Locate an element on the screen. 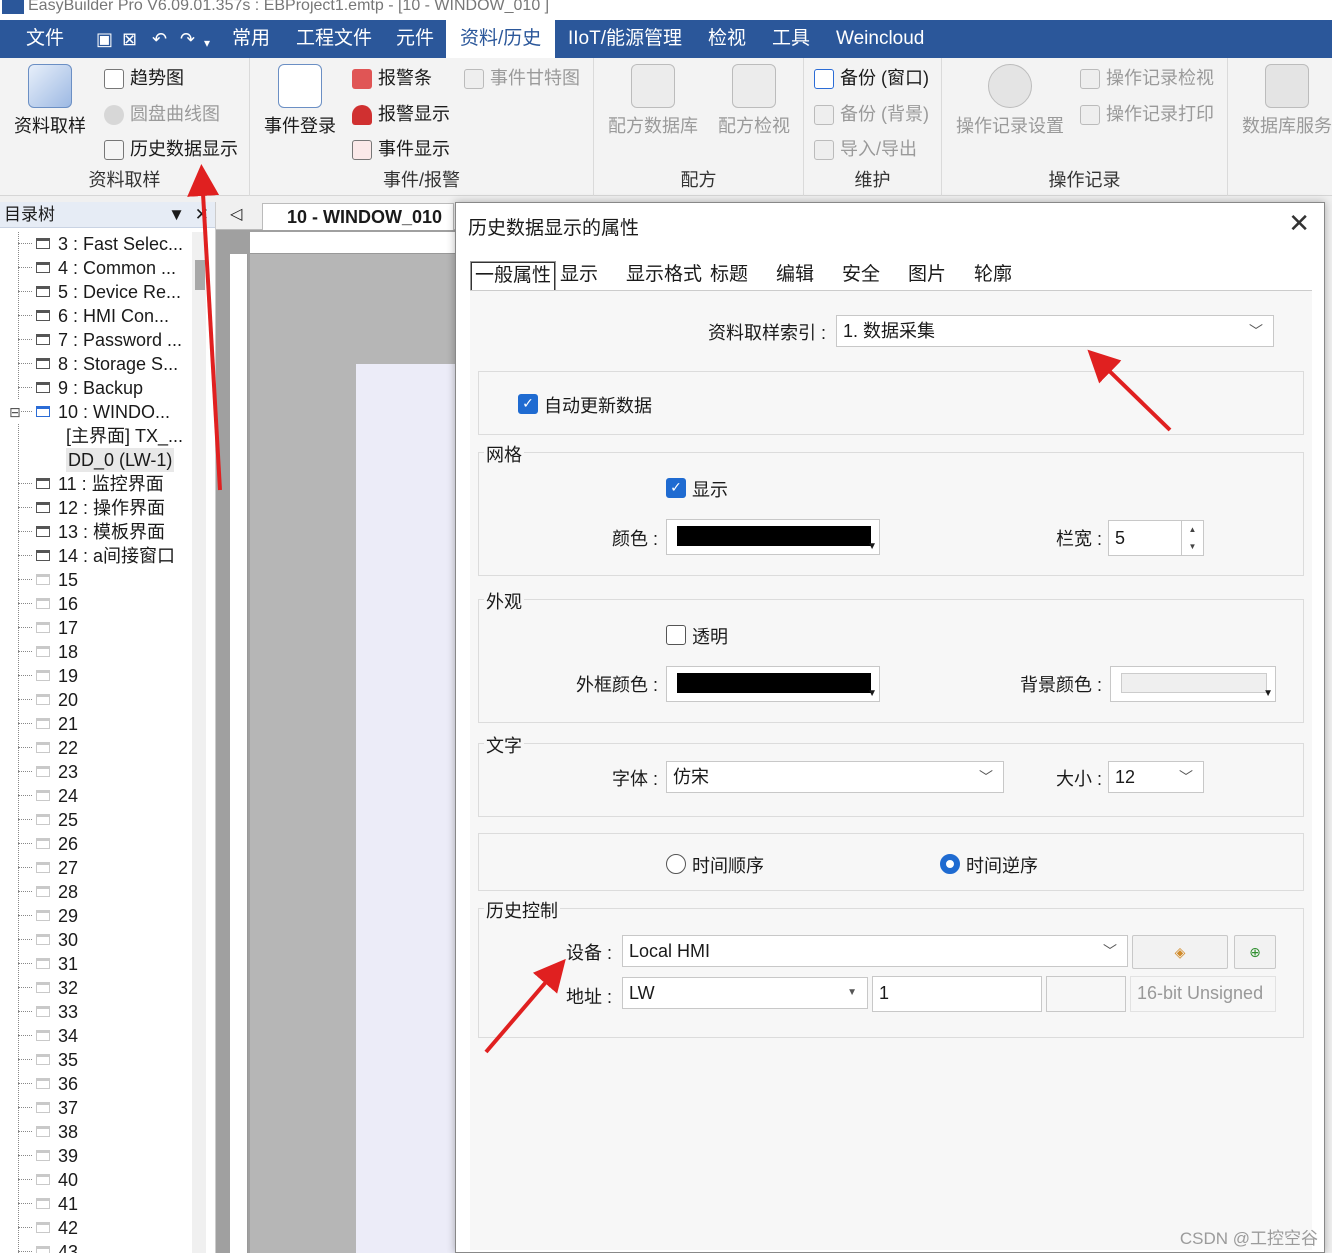 This screenshot has height=1253, width=1332. tree-item: 18 is located at coordinates (94, 652).